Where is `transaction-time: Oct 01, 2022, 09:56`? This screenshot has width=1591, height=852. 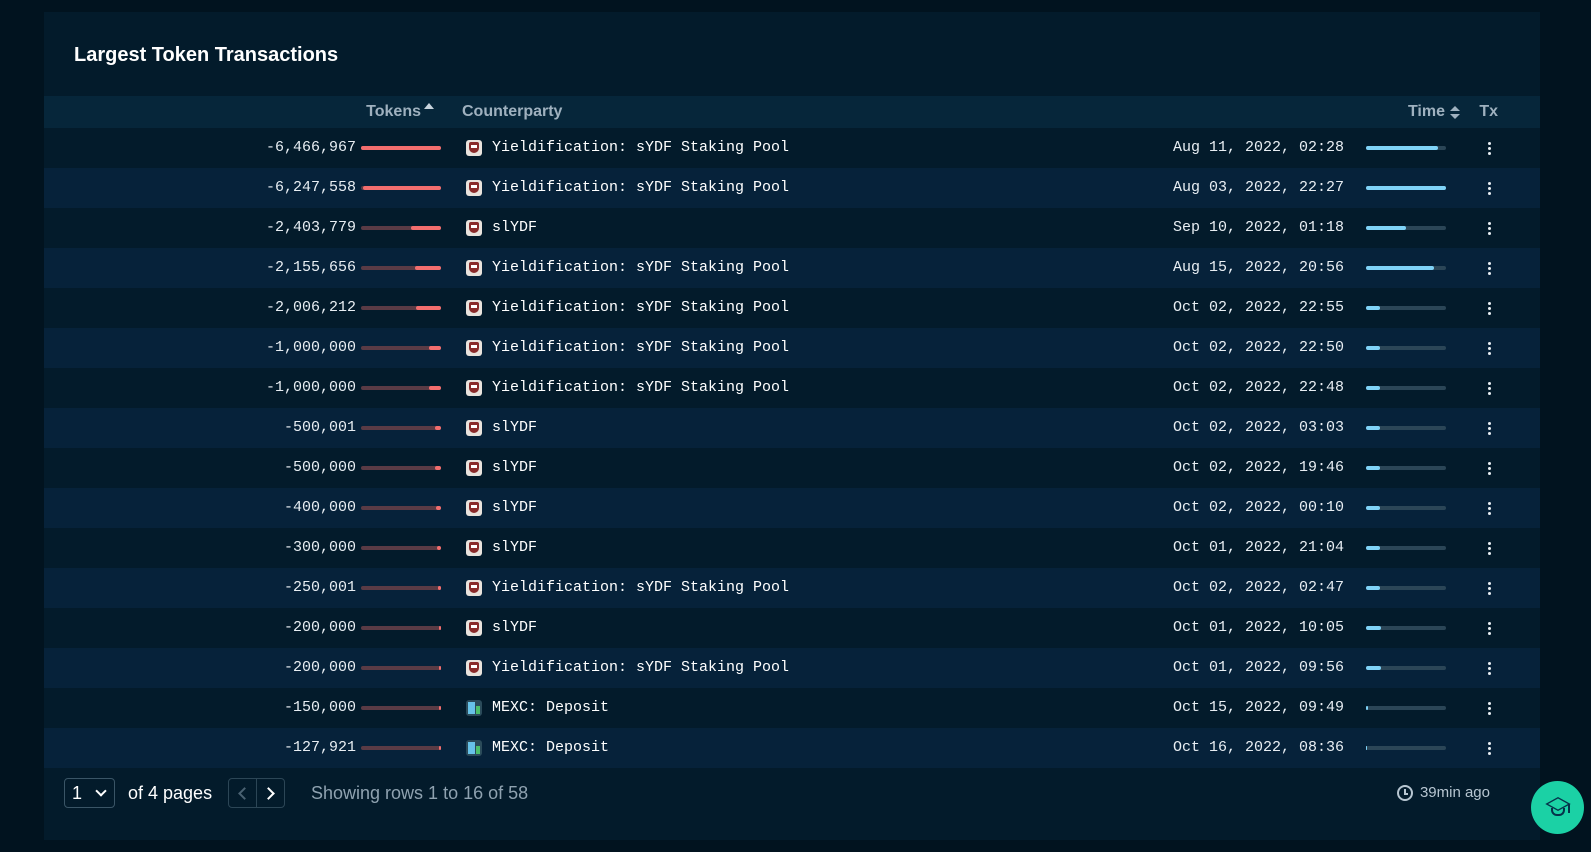
transaction-time: Oct 01, 2022, 09:56 is located at coordinates (1258, 667).